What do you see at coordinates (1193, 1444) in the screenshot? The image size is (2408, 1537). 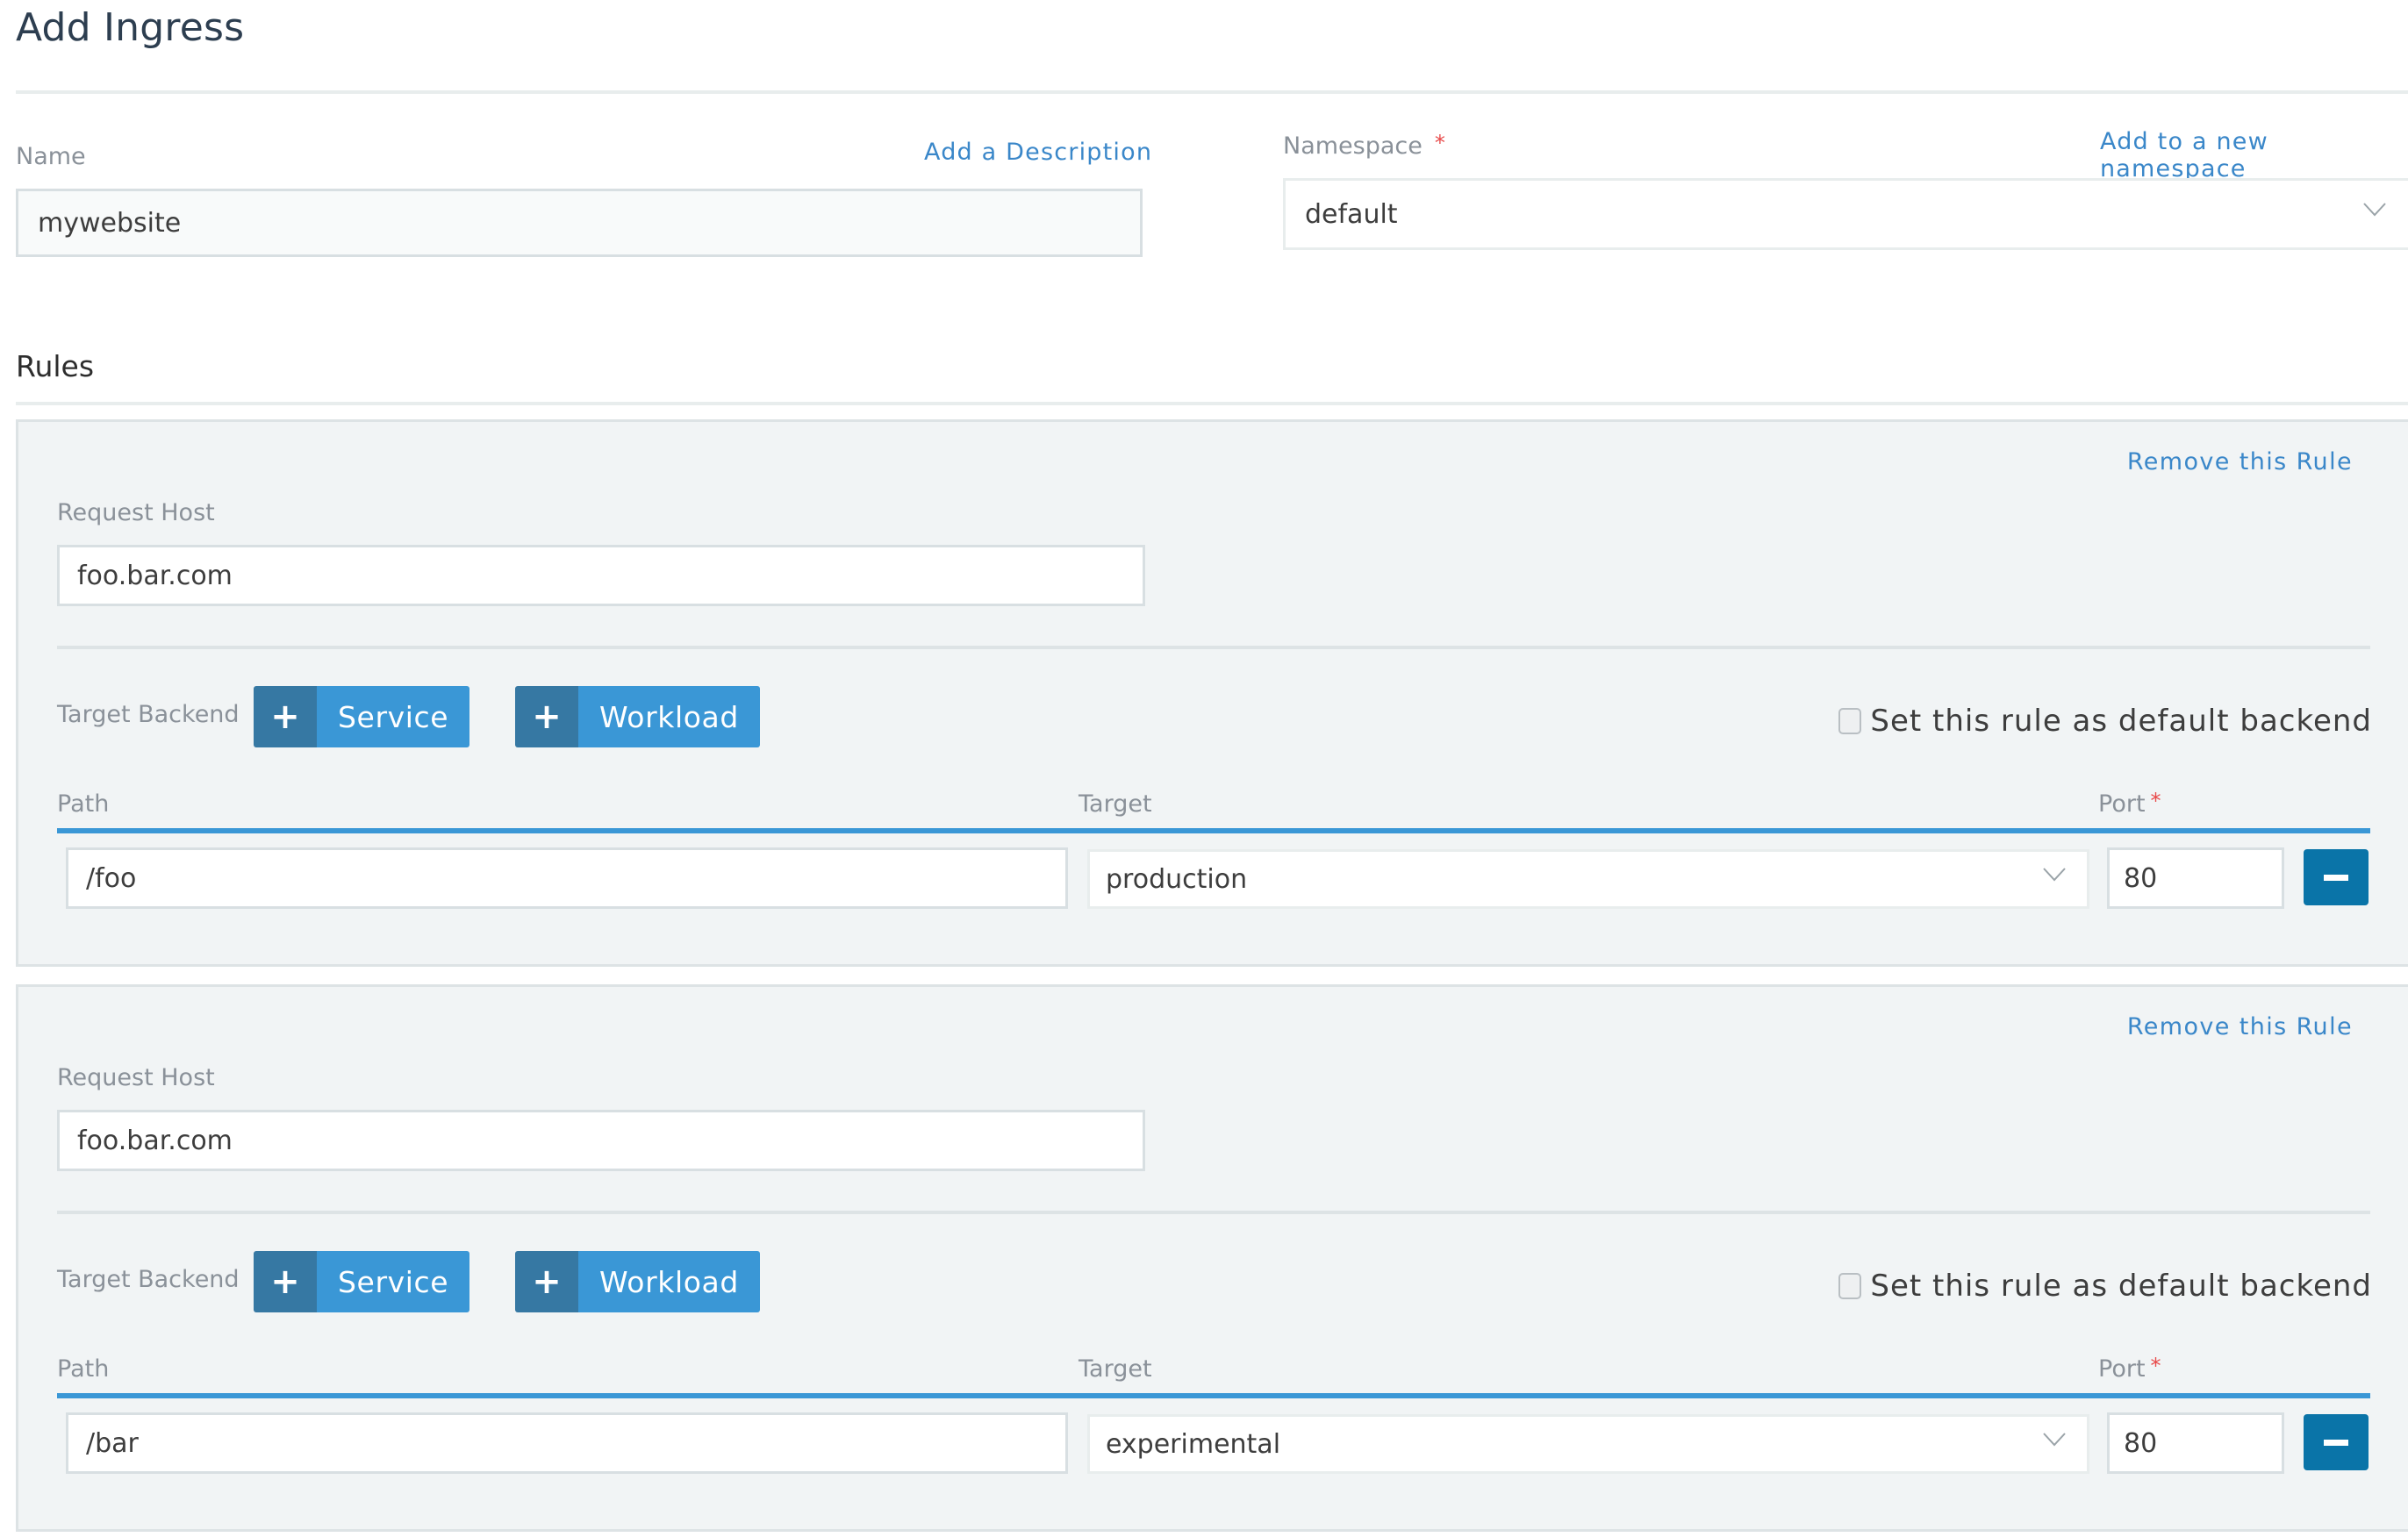 I see `target-select-value: experimental` at bounding box center [1193, 1444].